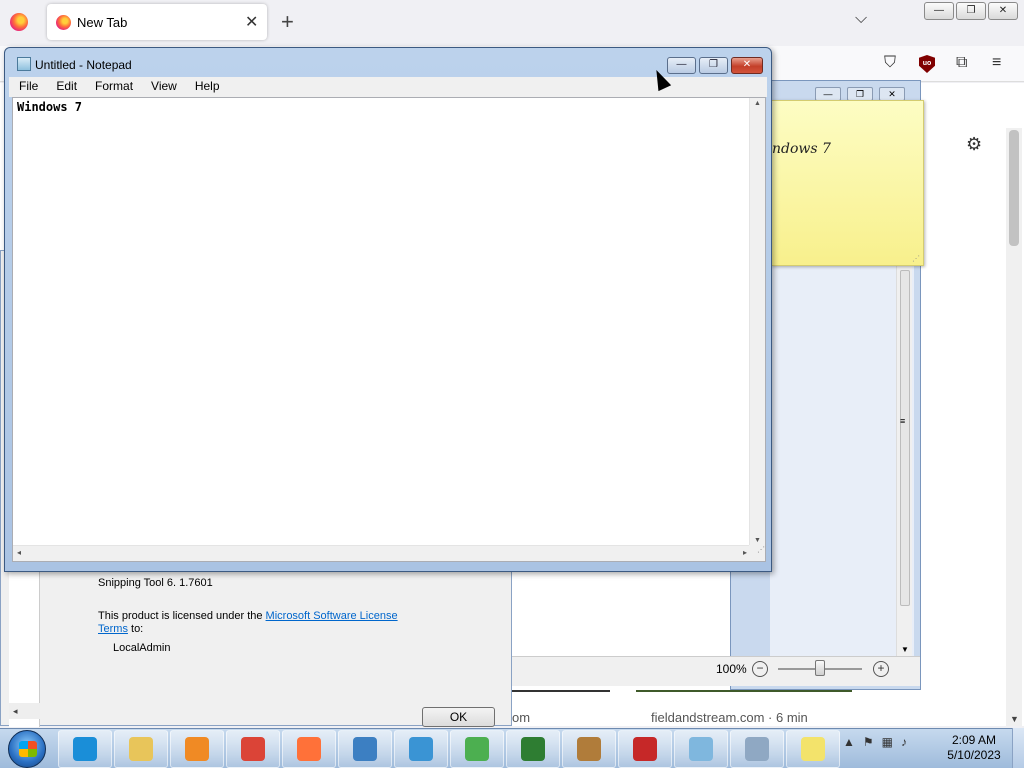 The width and height of the screenshot is (1024, 768). What do you see at coordinates (887, 742) in the screenshot?
I see `network-icon: ▦` at bounding box center [887, 742].